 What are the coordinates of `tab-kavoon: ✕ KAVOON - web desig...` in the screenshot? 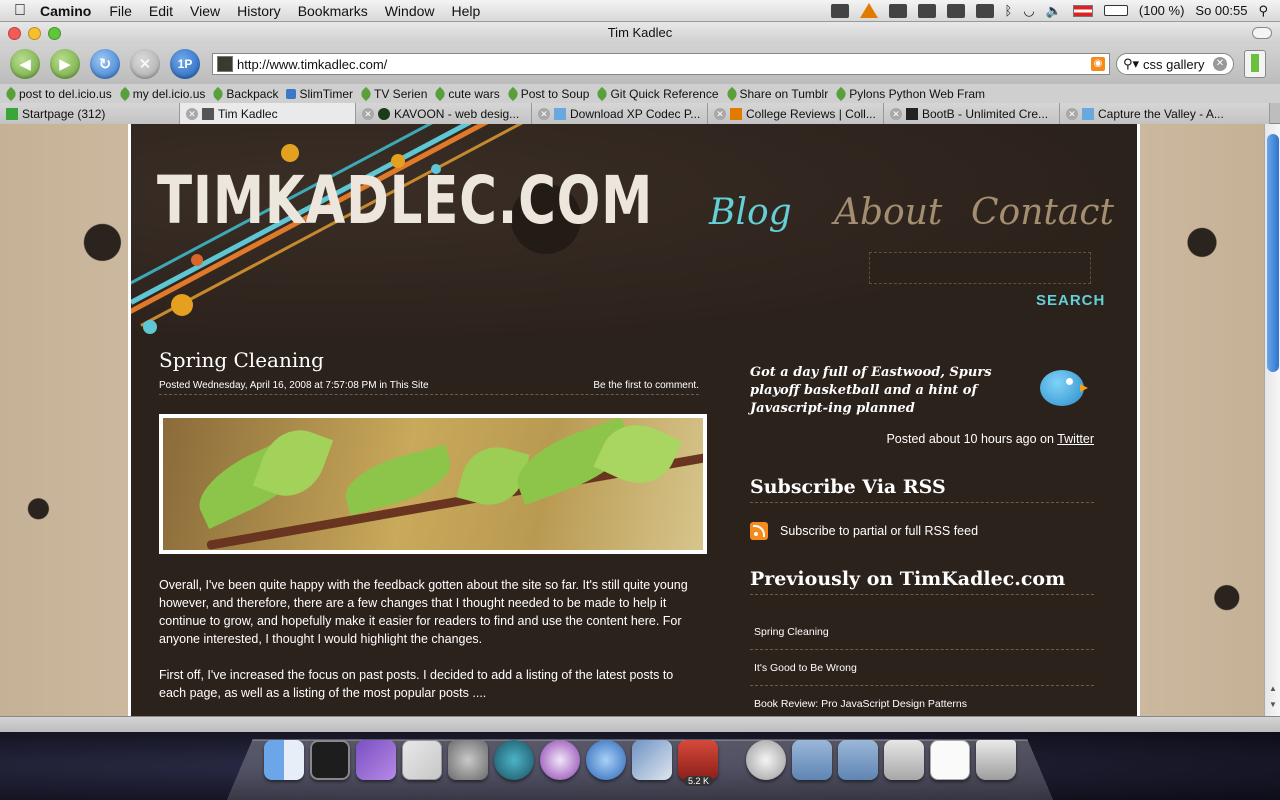 It's located at (444, 113).